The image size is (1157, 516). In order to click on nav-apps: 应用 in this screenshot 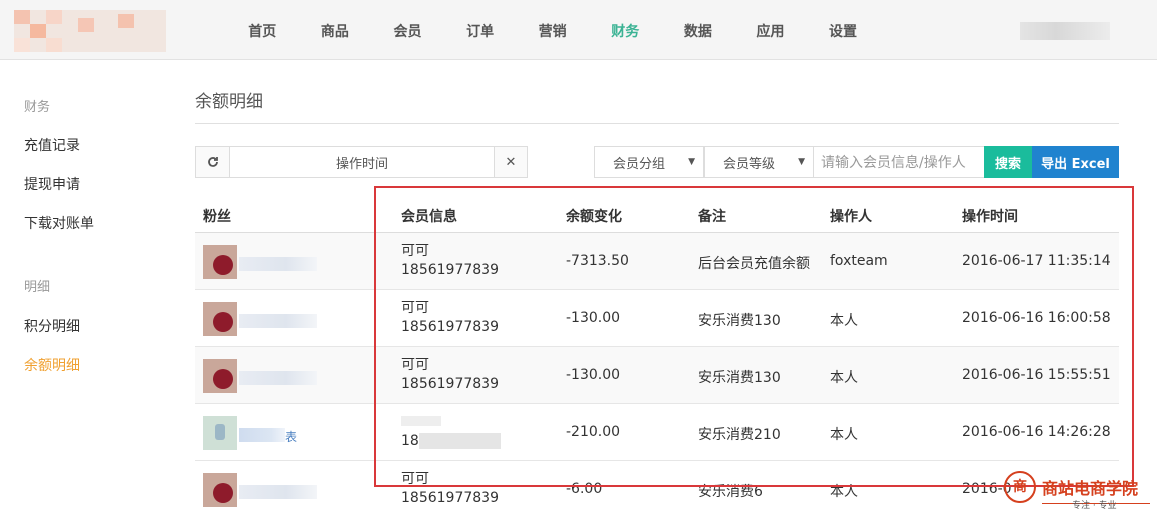, I will do `click(770, 30)`.